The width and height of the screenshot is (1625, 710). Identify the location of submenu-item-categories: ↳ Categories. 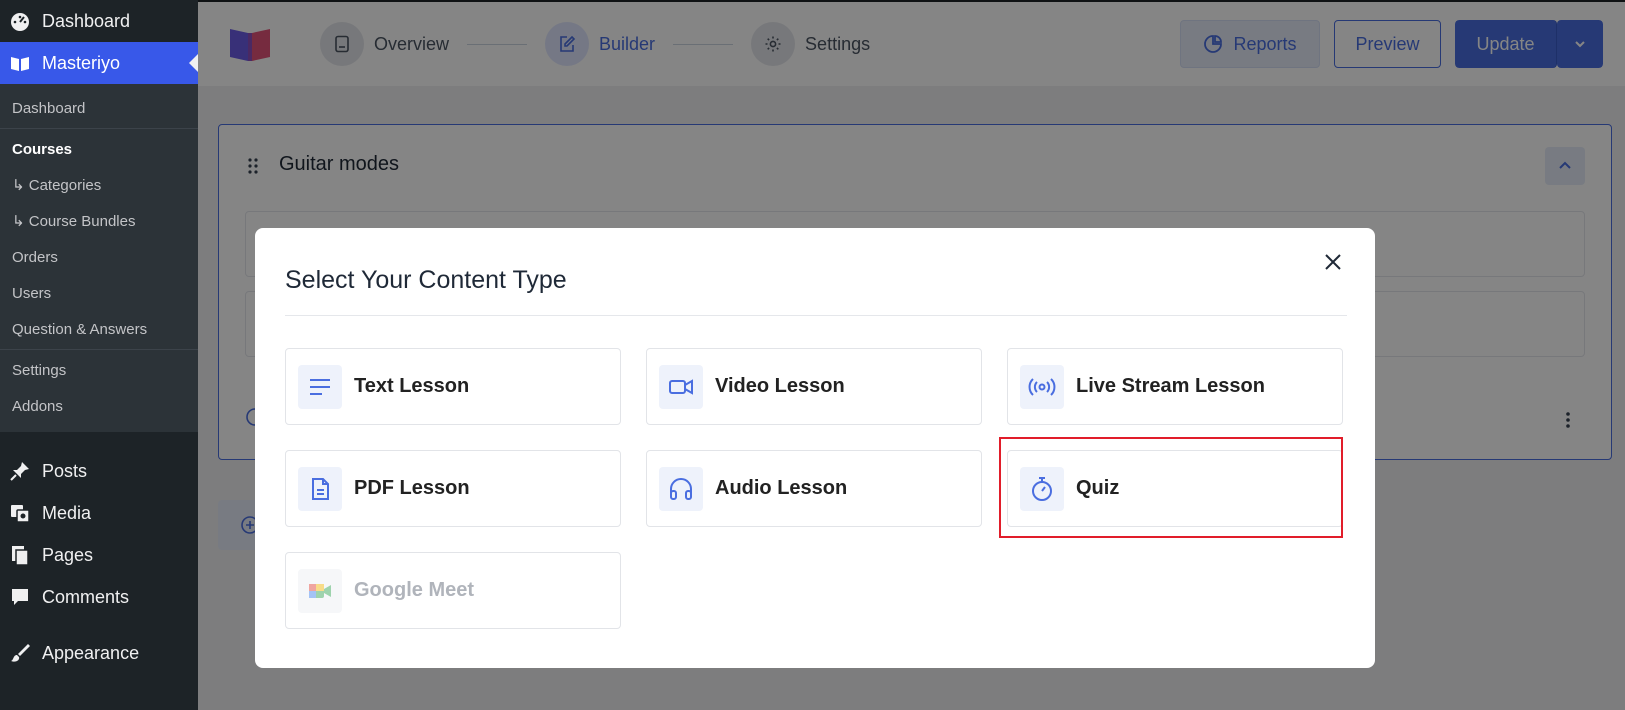
(99, 185).